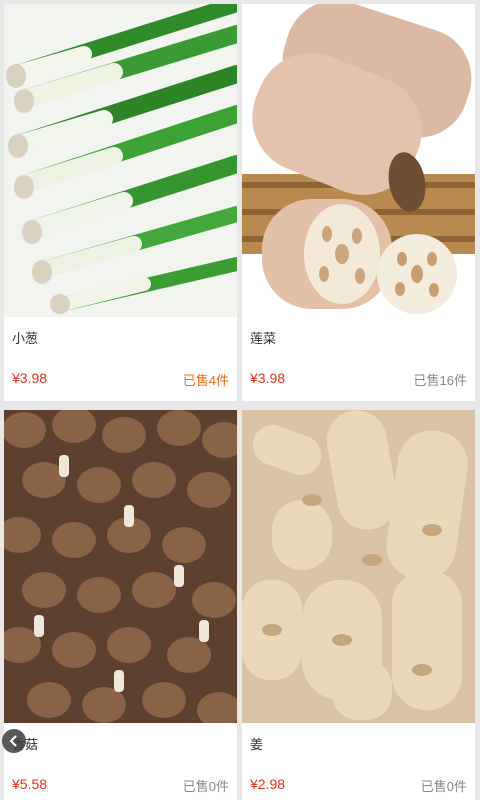 The image size is (480, 800). What do you see at coordinates (268, 784) in the screenshot?
I see `product-price: ¥2.98` at bounding box center [268, 784].